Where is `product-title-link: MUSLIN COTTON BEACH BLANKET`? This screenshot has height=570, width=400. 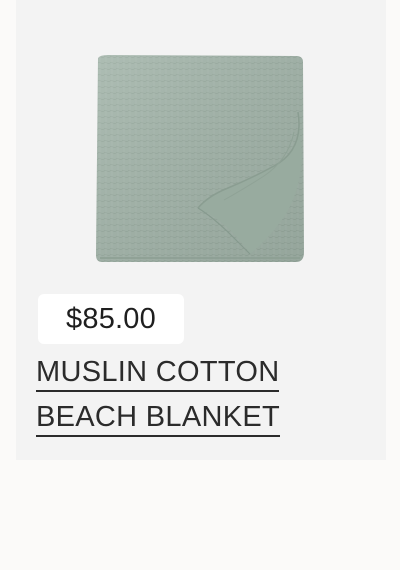
product-title-link: MUSLIN COTTON BEACH BLANKET is located at coordinates (186, 396).